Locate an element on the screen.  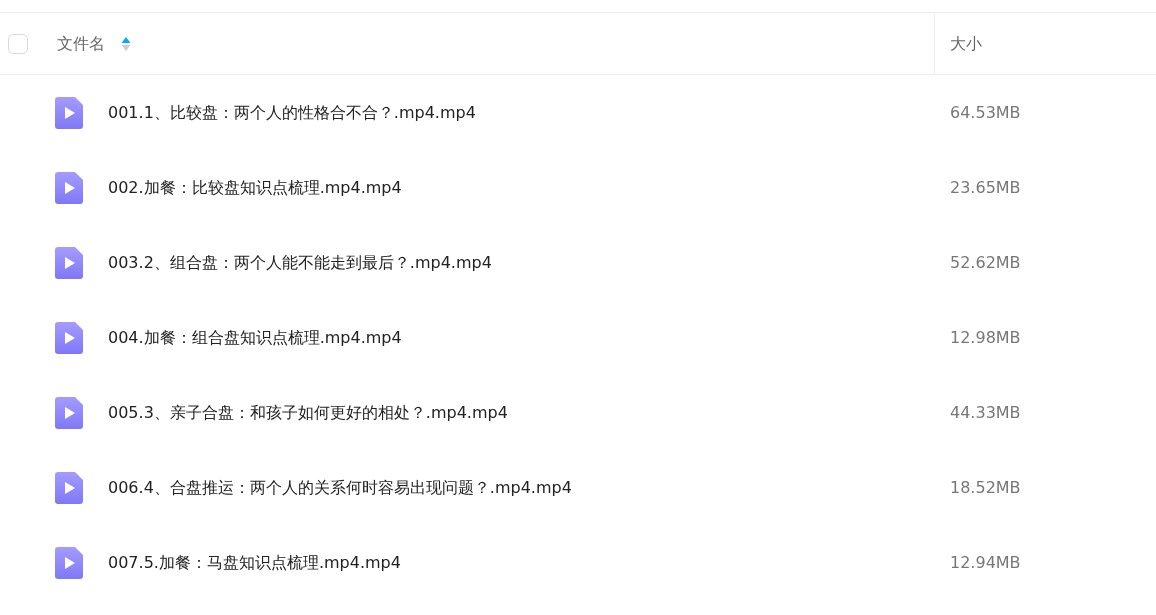
sort-icon is located at coordinates (126, 43).